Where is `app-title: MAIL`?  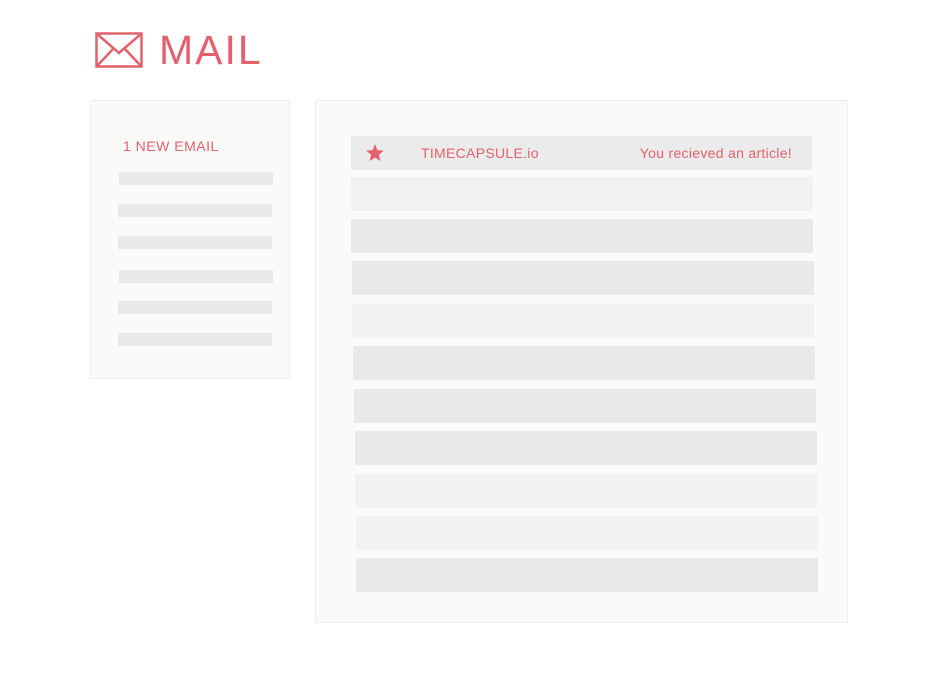
app-title: MAIL is located at coordinates (211, 49).